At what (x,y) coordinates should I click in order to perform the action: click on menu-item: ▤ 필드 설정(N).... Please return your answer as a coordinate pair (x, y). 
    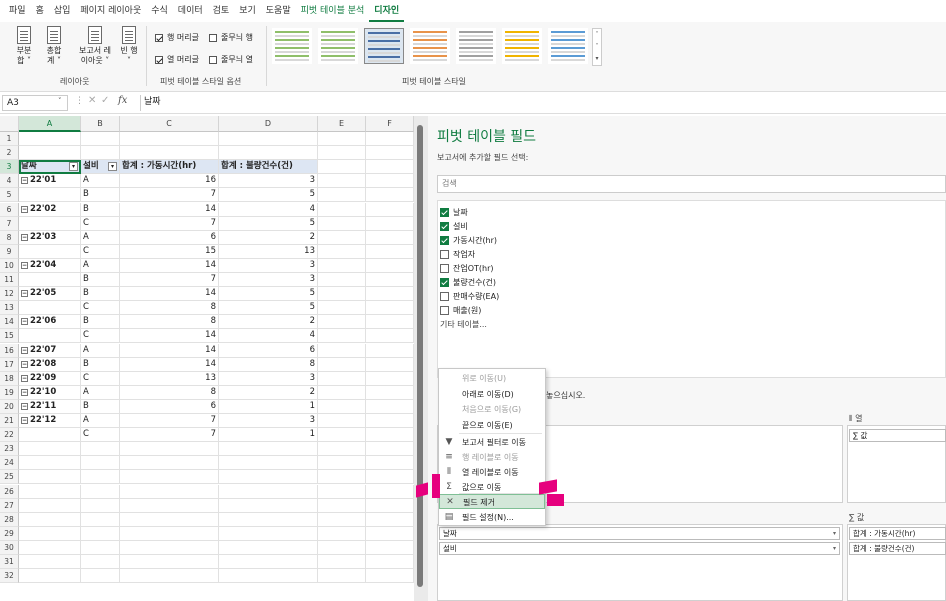
    Looking at the image, I should click on (492, 517).